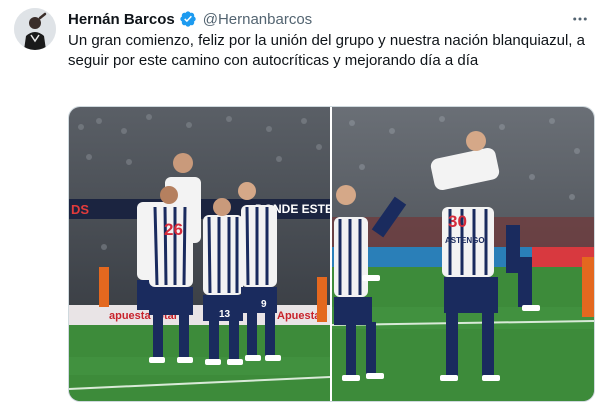  Describe the element at coordinates (257, 19) in the screenshot. I see `author-handle: @Hernanbarcos` at that location.